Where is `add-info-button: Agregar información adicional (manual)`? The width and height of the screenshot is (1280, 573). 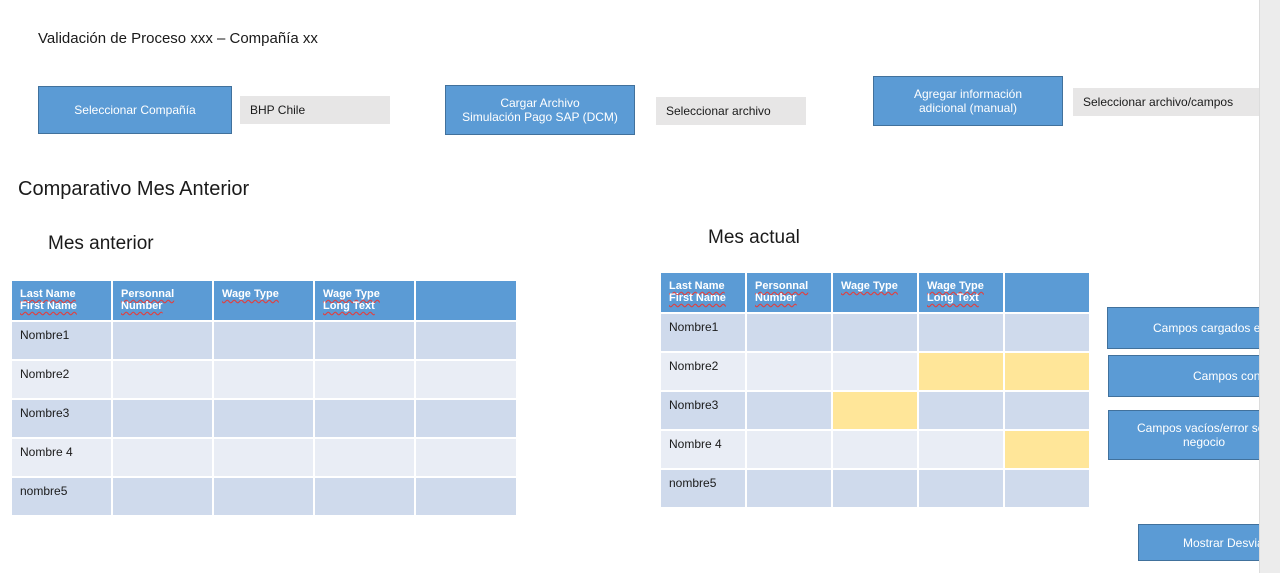 add-info-button: Agregar información adicional (manual) is located at coordinates (968, 101).